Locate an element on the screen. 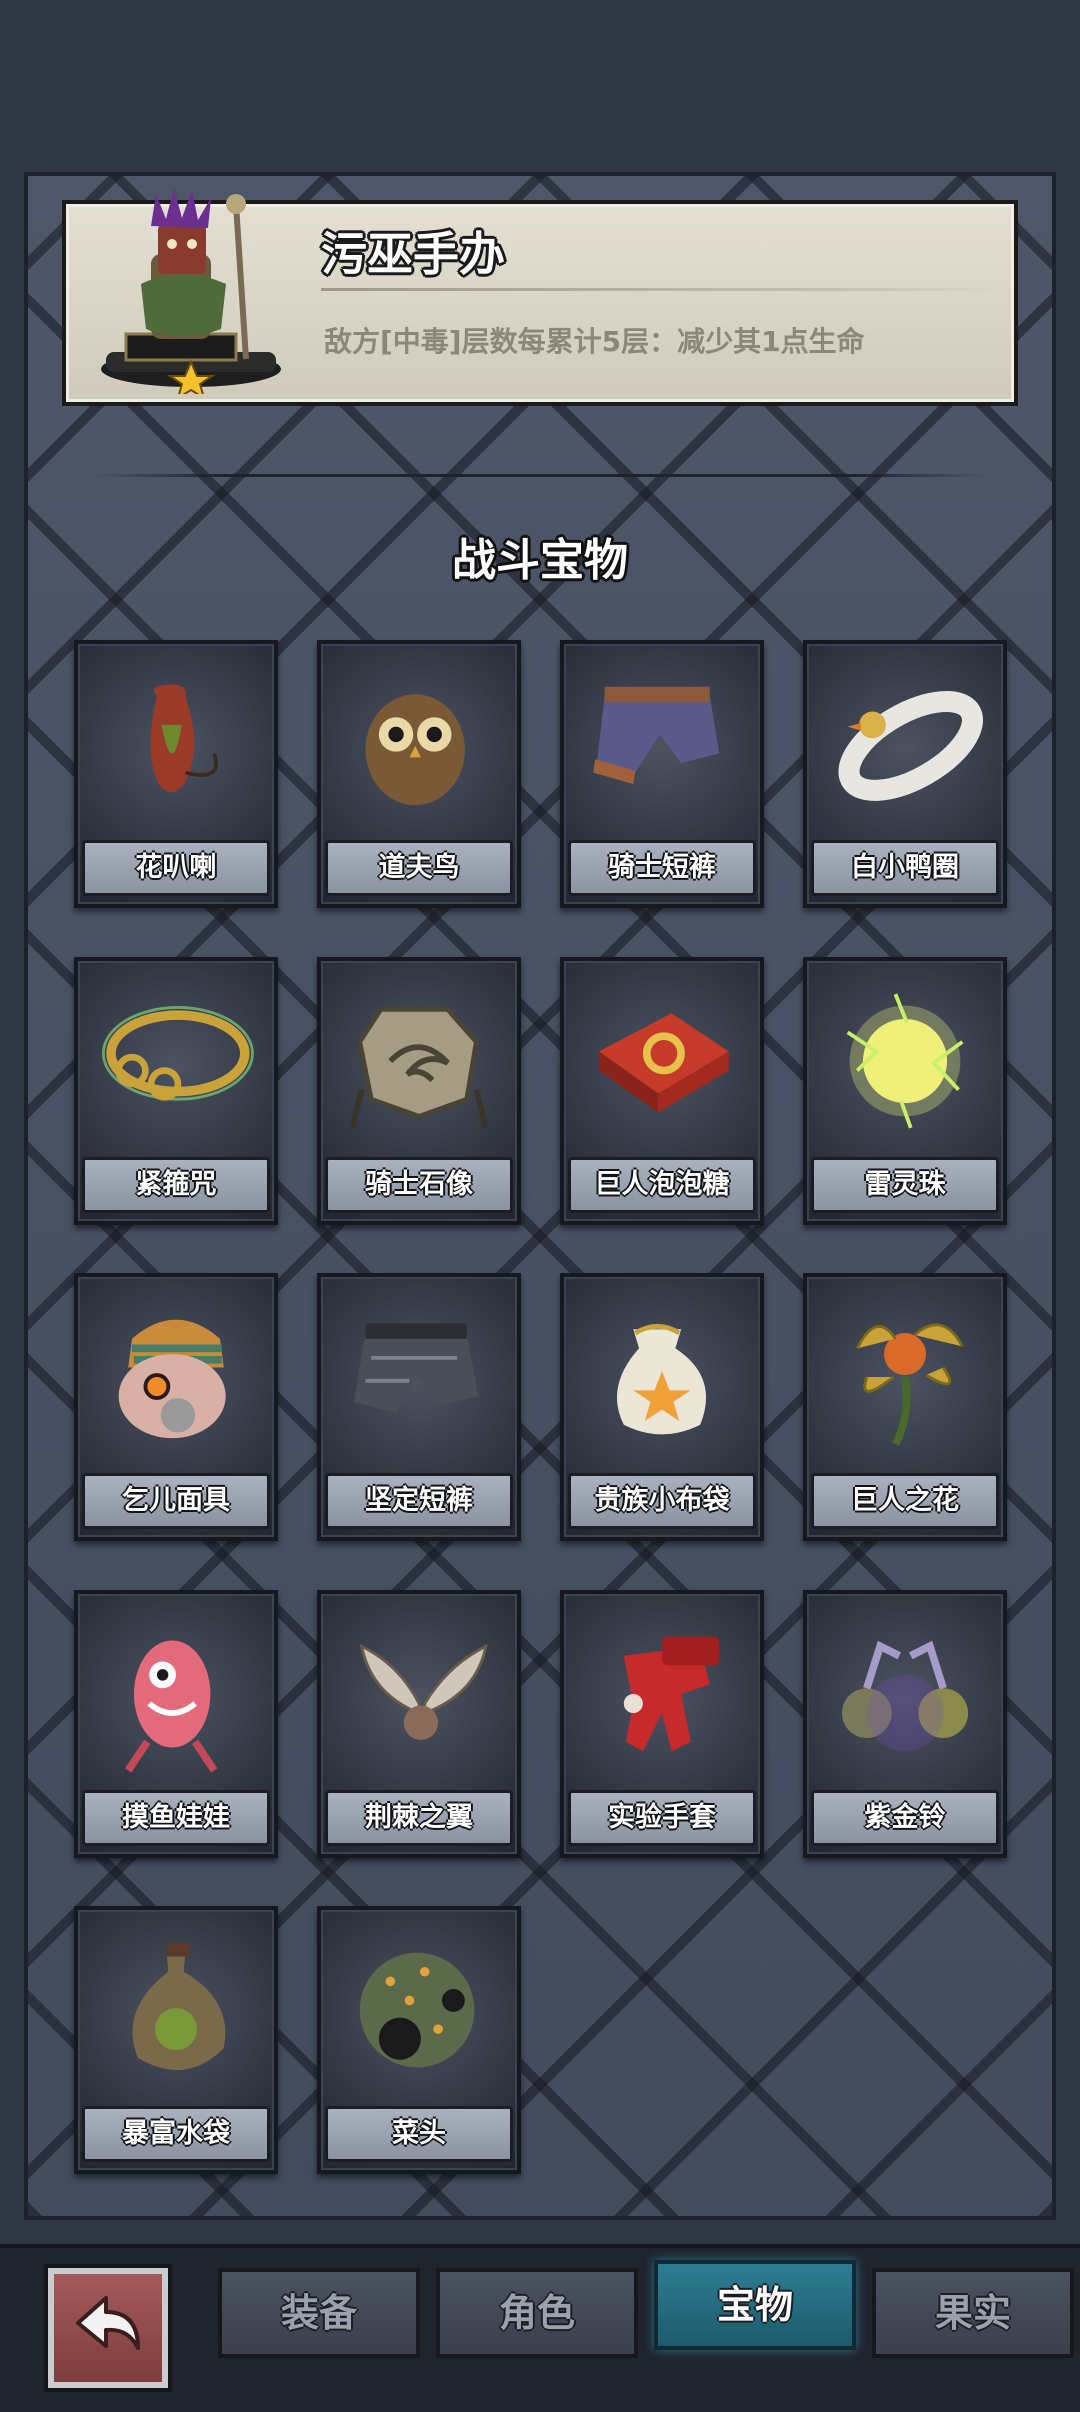 The height and width of the screenshot is (2412, 1080). treasure-label: 紫金铃 is located at coordinates (905, 1818).